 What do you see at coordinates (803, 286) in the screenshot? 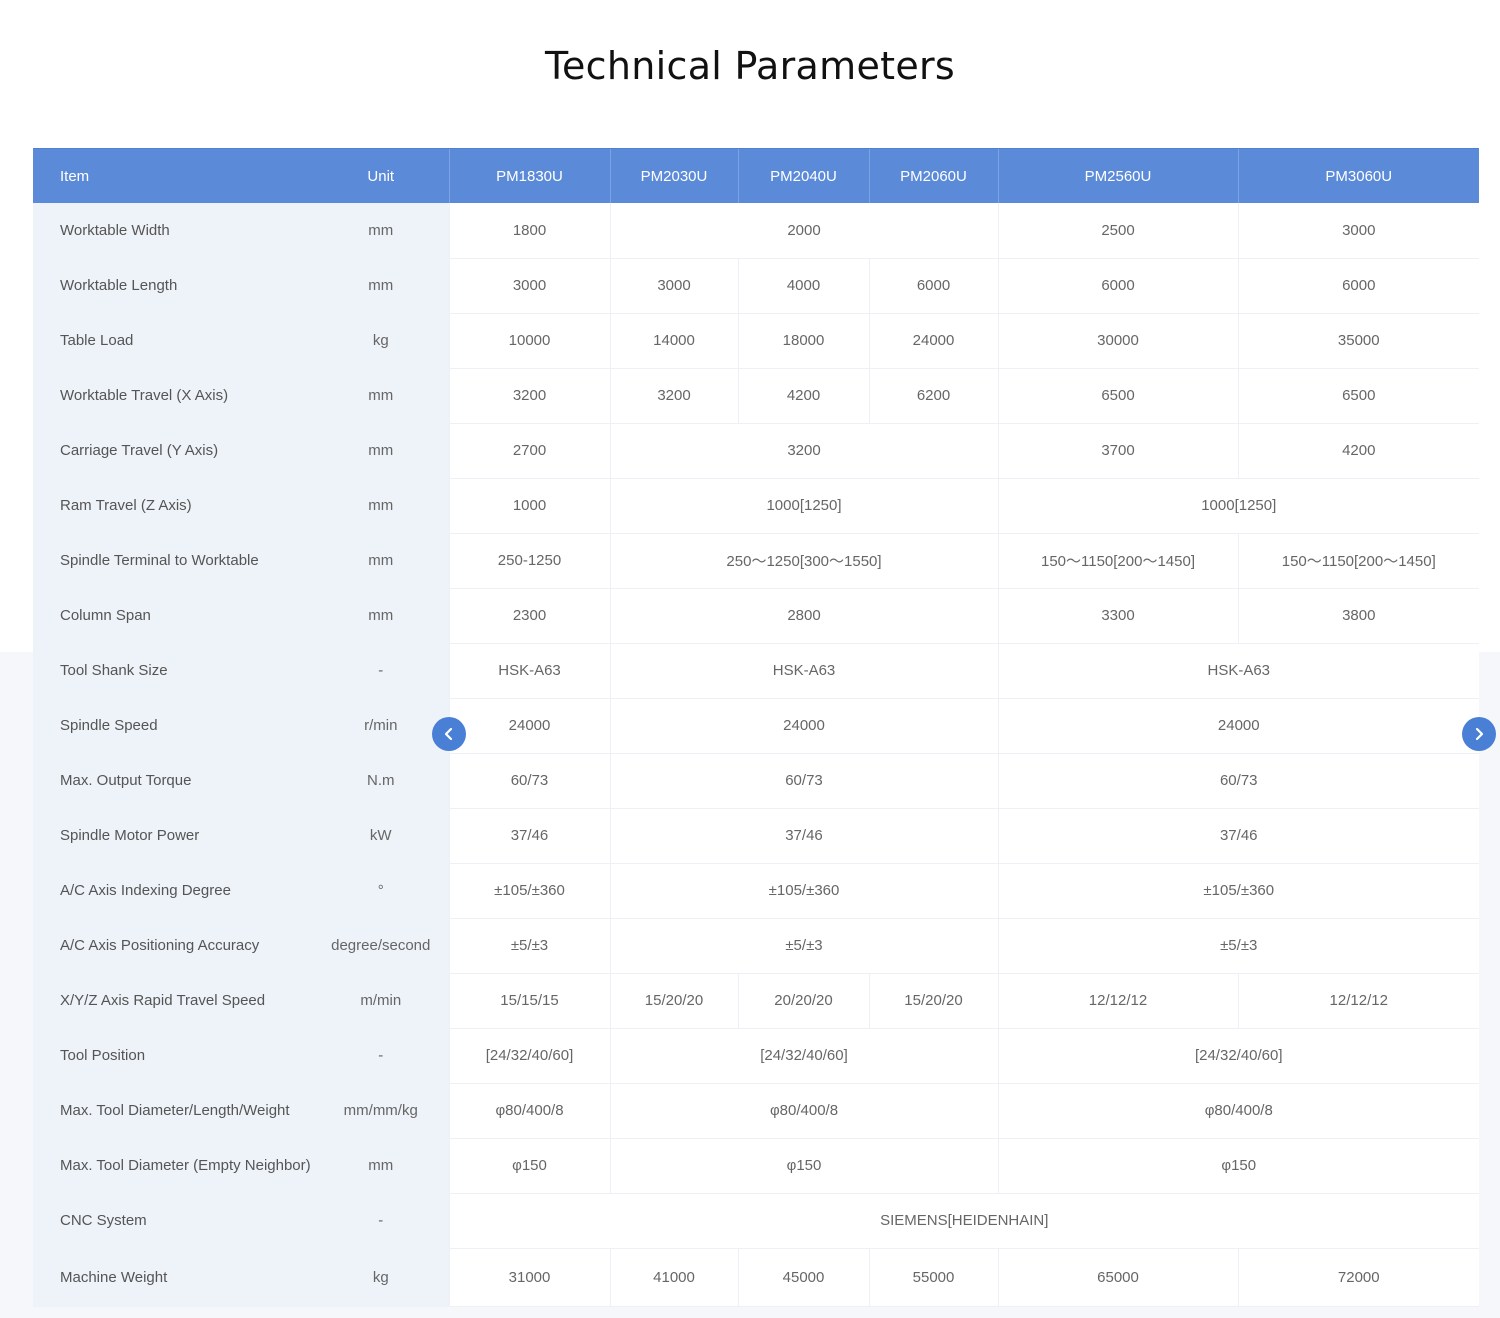
I see `value-cell: 4000` at bounding box center [803, 286].